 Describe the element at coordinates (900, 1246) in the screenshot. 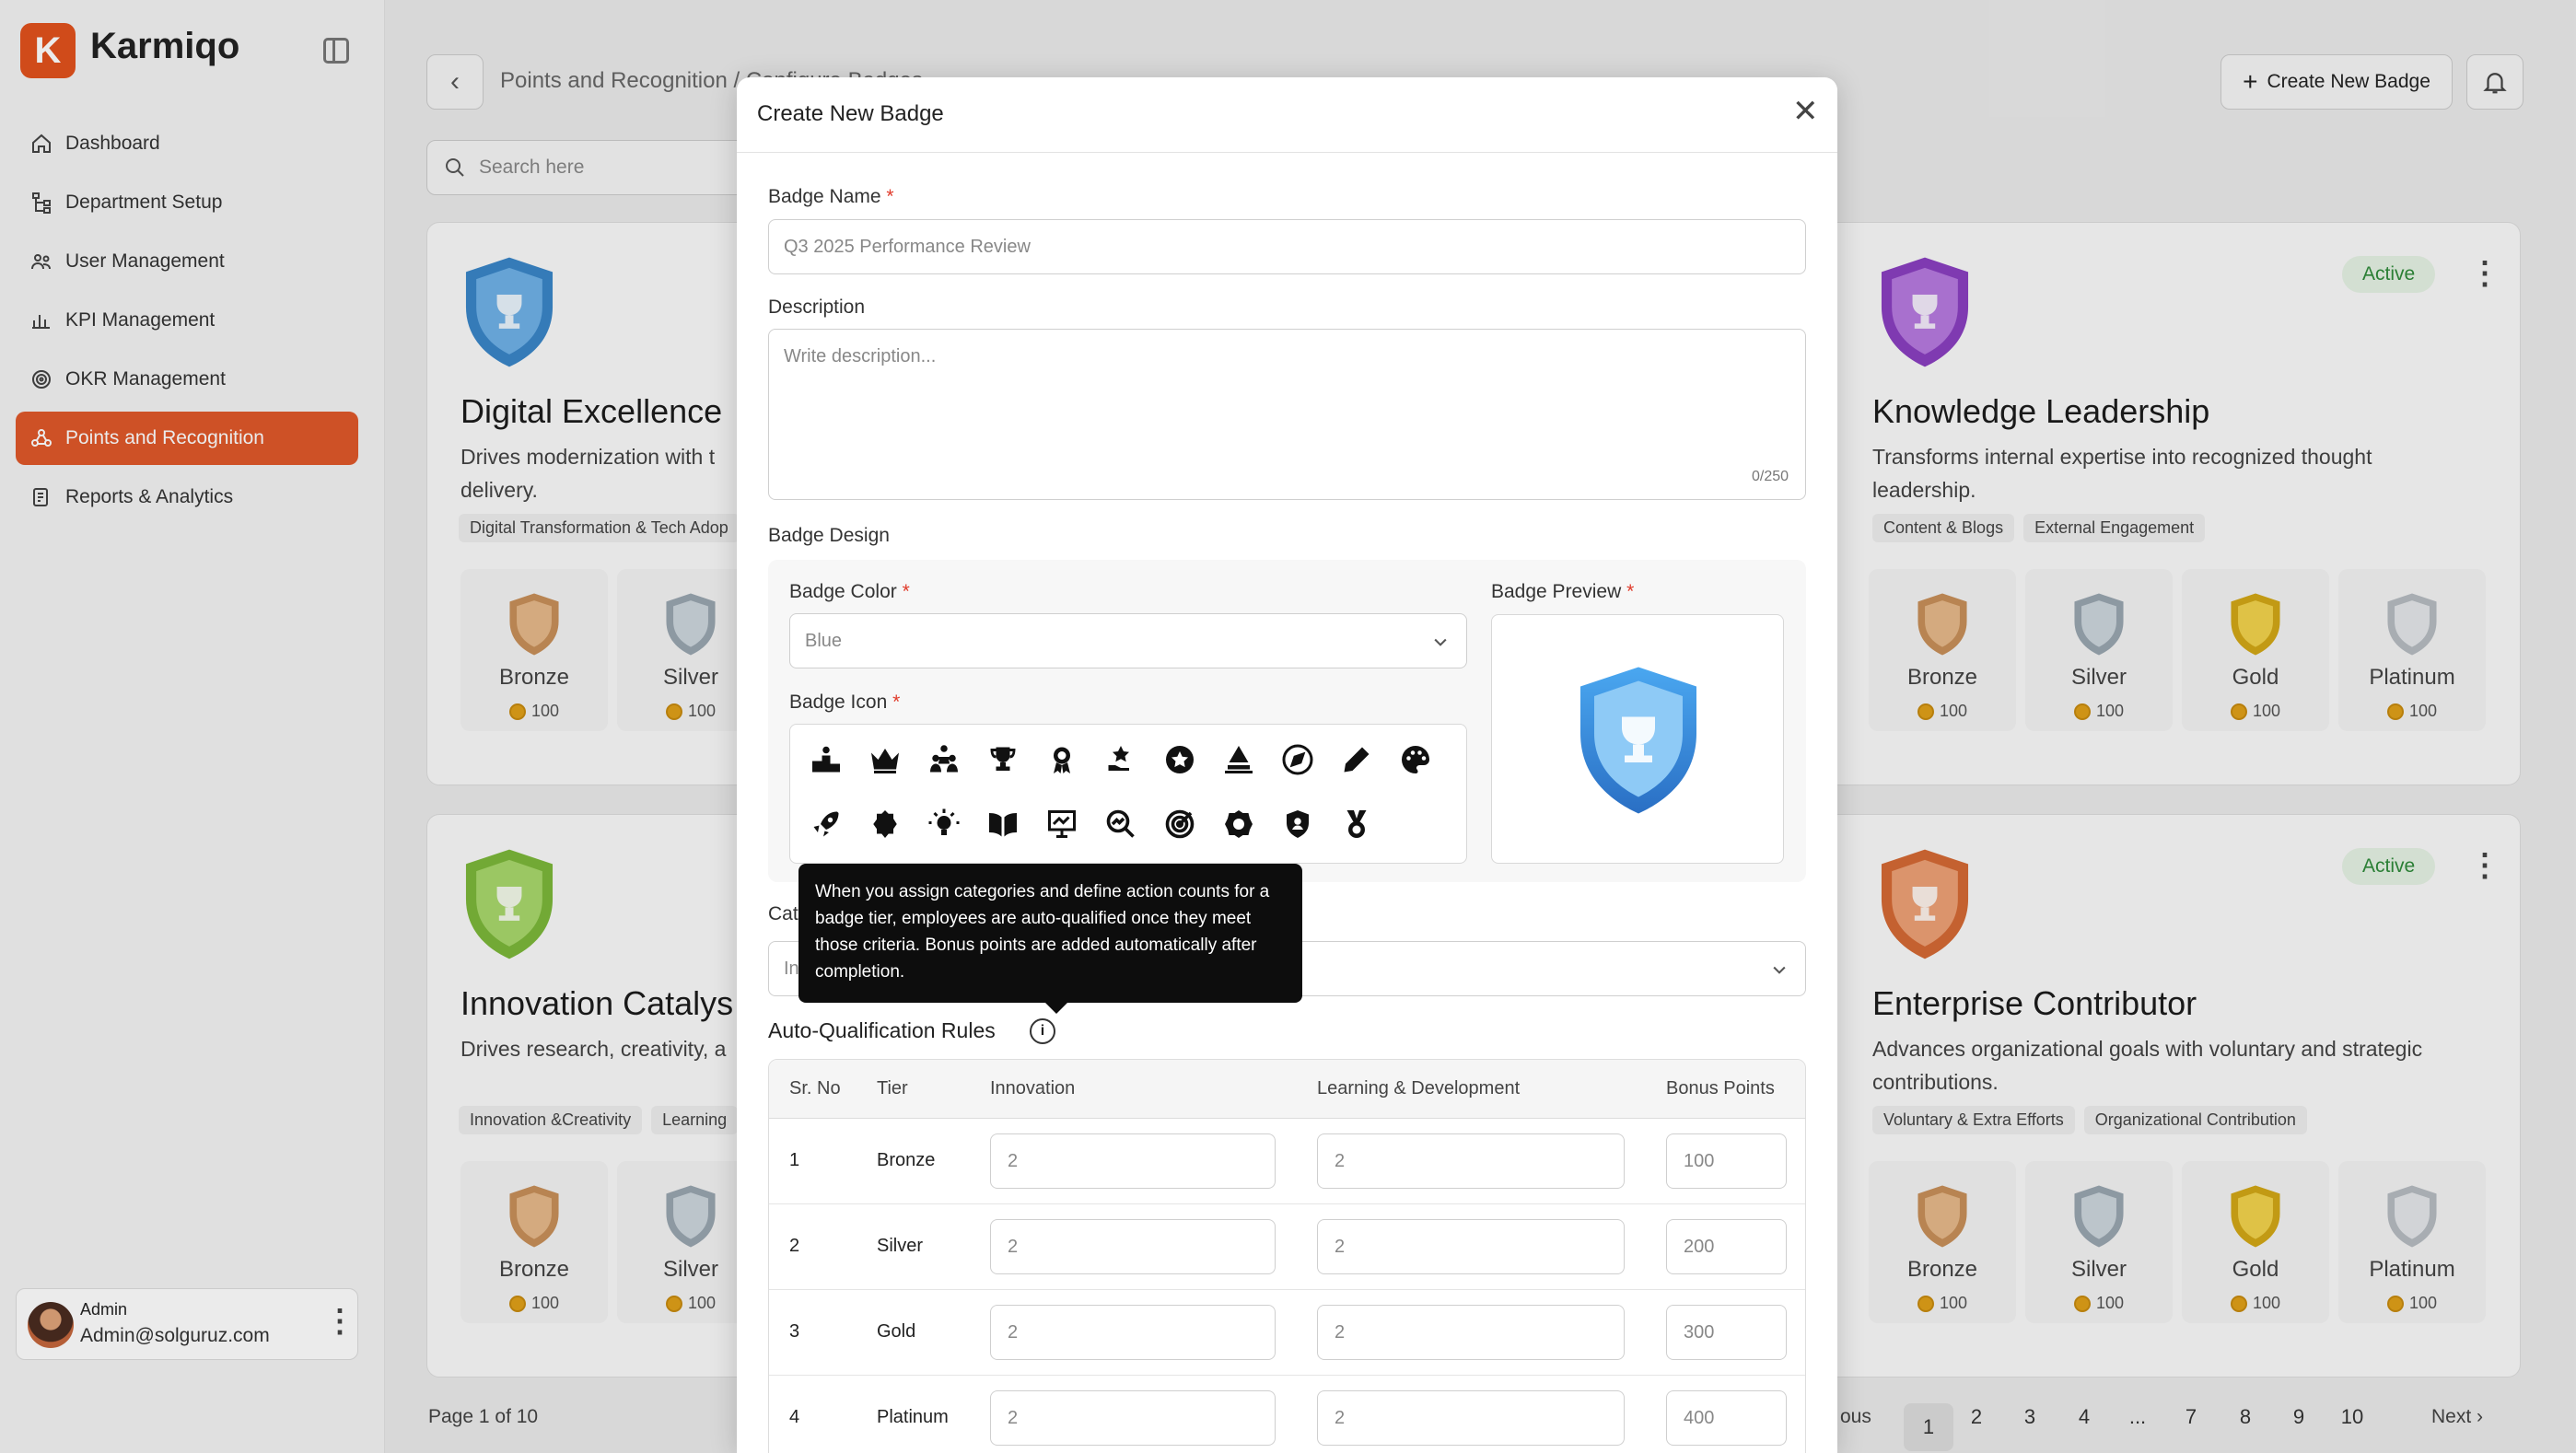

I see `row-tier: Silver` at that location.